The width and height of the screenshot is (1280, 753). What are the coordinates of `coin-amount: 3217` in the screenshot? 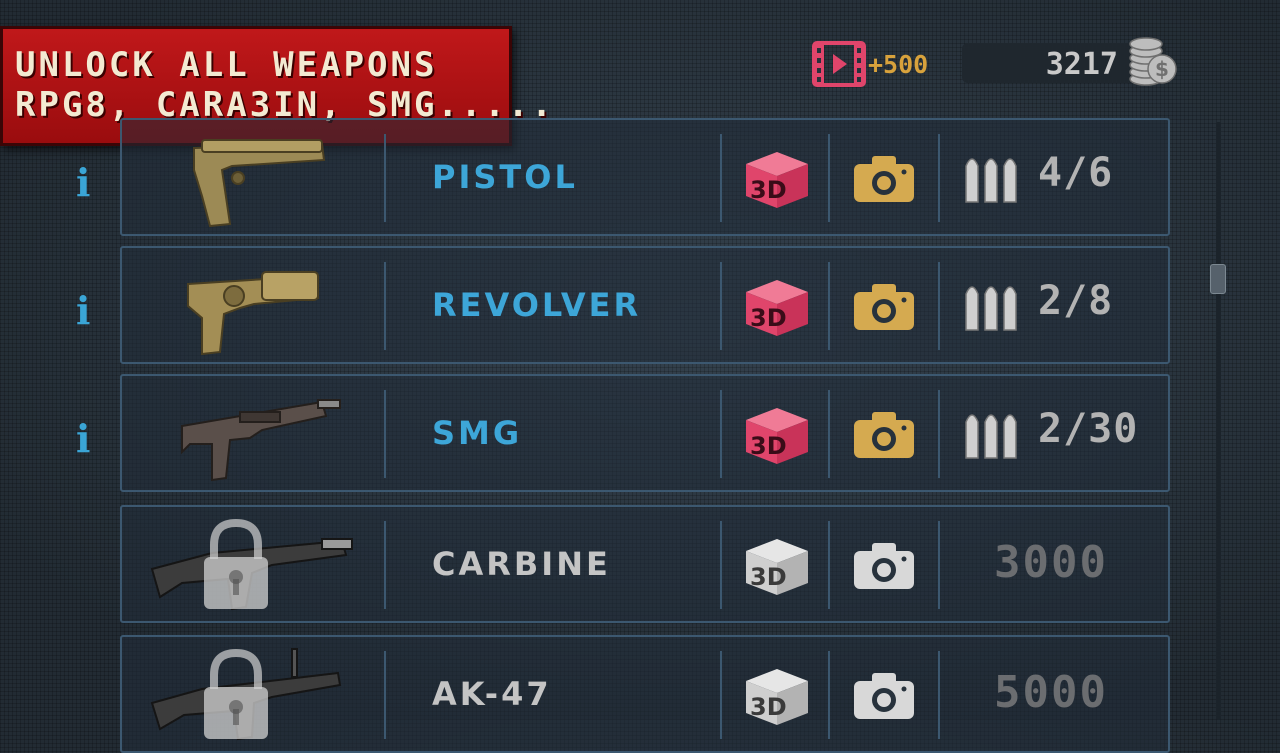 It's located at (1081, 64).